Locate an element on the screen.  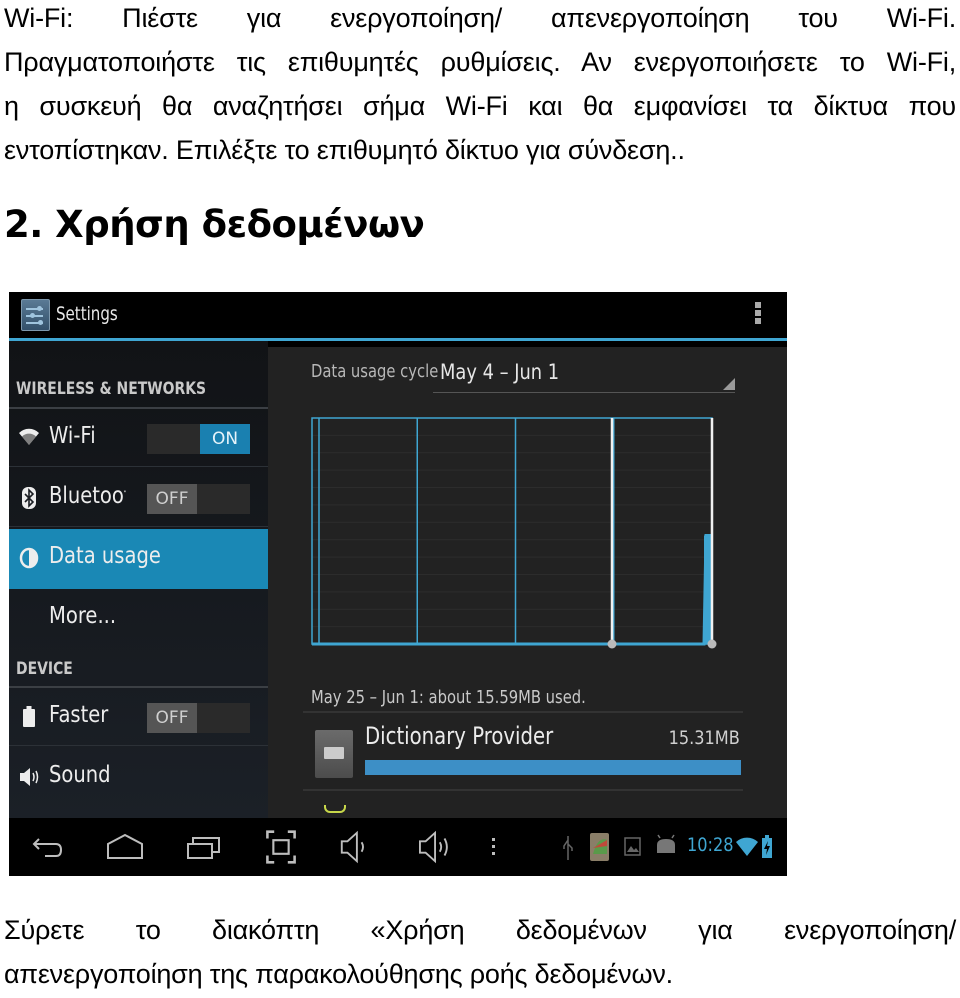
chart-series is located at coordinates (512, 590).